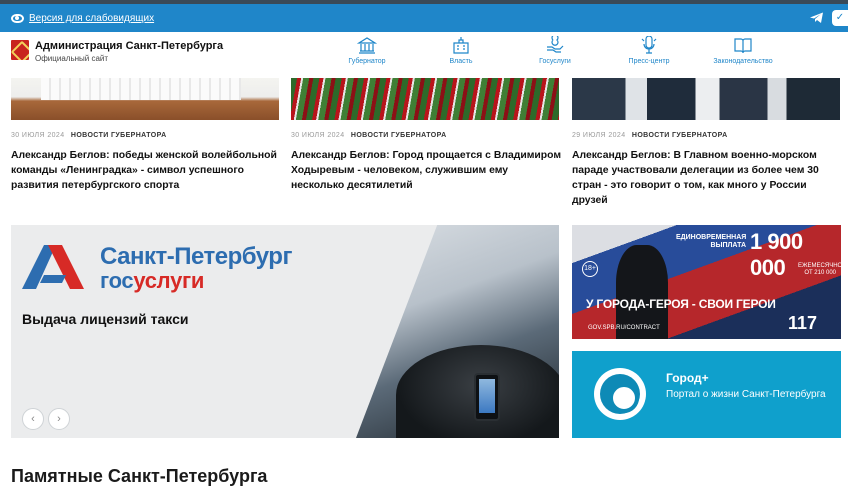 The width and height of the screenshot is (848, 487). Describe the element at coordinates (487, 397) in the screenshot. I see `phone-image` at that location.